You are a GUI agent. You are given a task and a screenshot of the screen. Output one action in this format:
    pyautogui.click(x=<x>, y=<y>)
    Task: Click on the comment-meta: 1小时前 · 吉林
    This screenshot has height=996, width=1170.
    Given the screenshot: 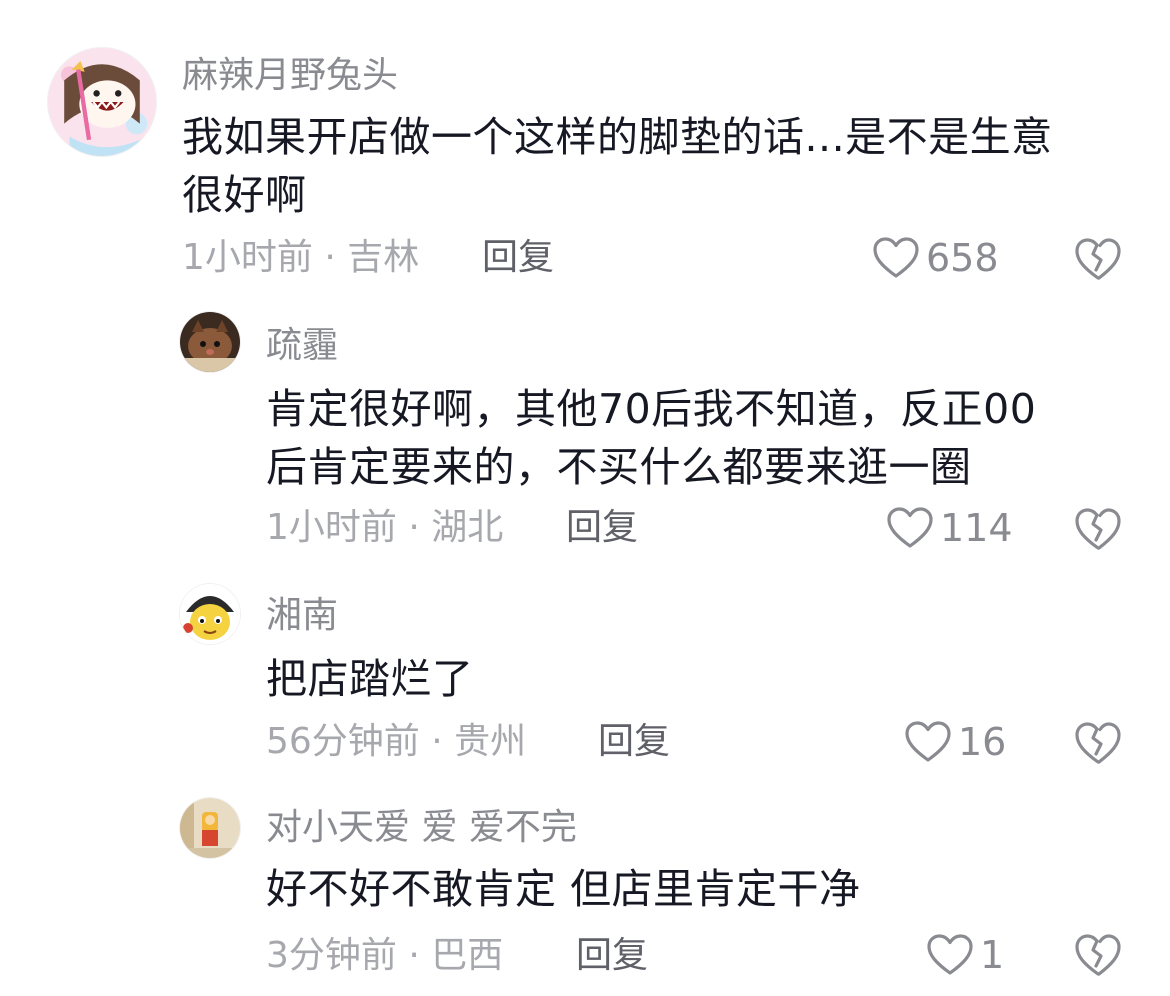 What is the action you would take?
    pyautogui.click(x=301, y=257)
    